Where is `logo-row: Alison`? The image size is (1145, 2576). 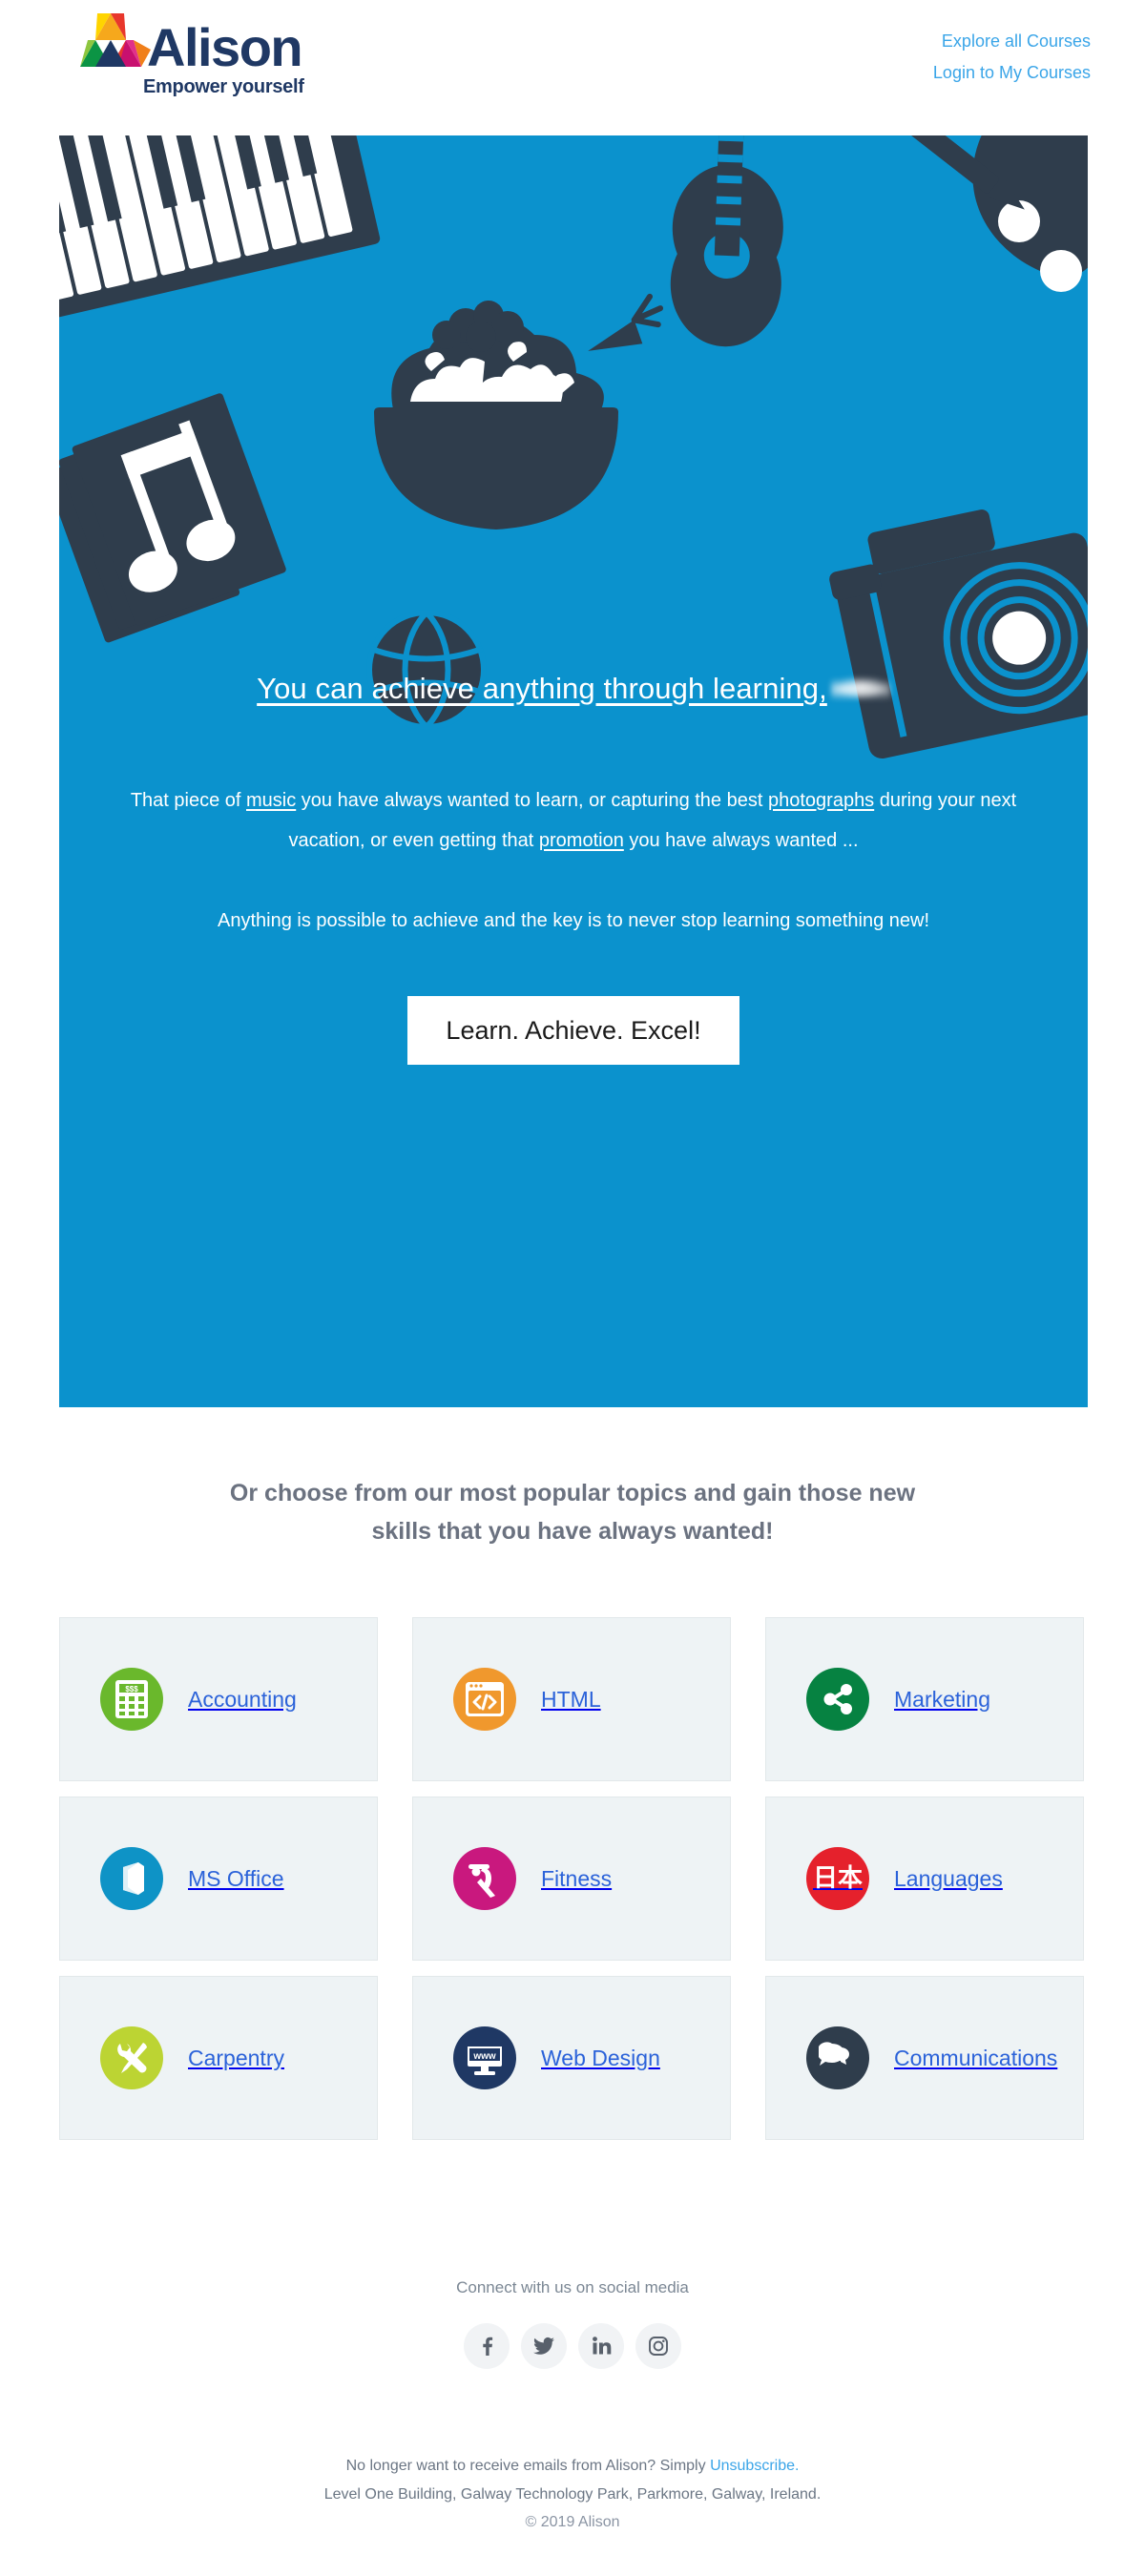
logo-row: Alison is located at coordinates (186, 44).